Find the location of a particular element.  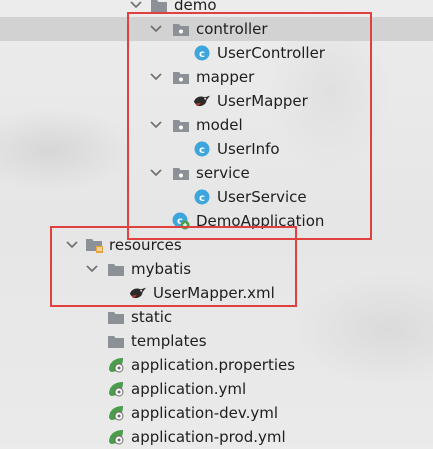

tree-item-mapper: mapper is located at coordinates (216, 77).